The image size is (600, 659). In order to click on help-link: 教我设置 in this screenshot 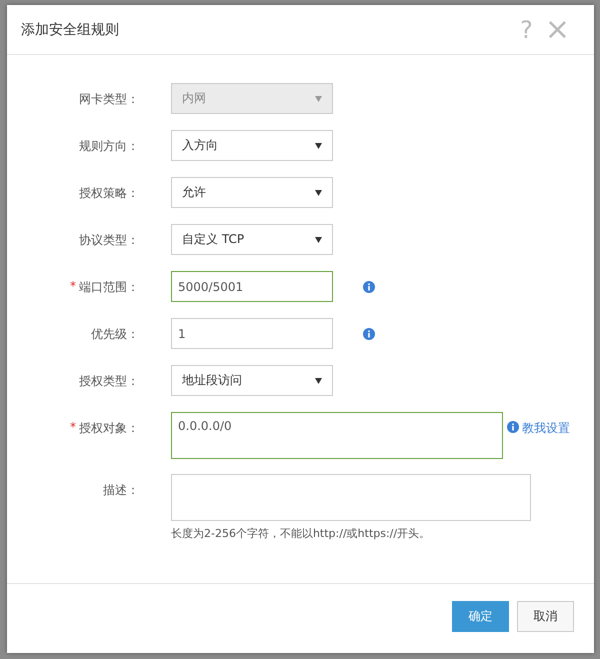, I will do `click(546, 428)`.